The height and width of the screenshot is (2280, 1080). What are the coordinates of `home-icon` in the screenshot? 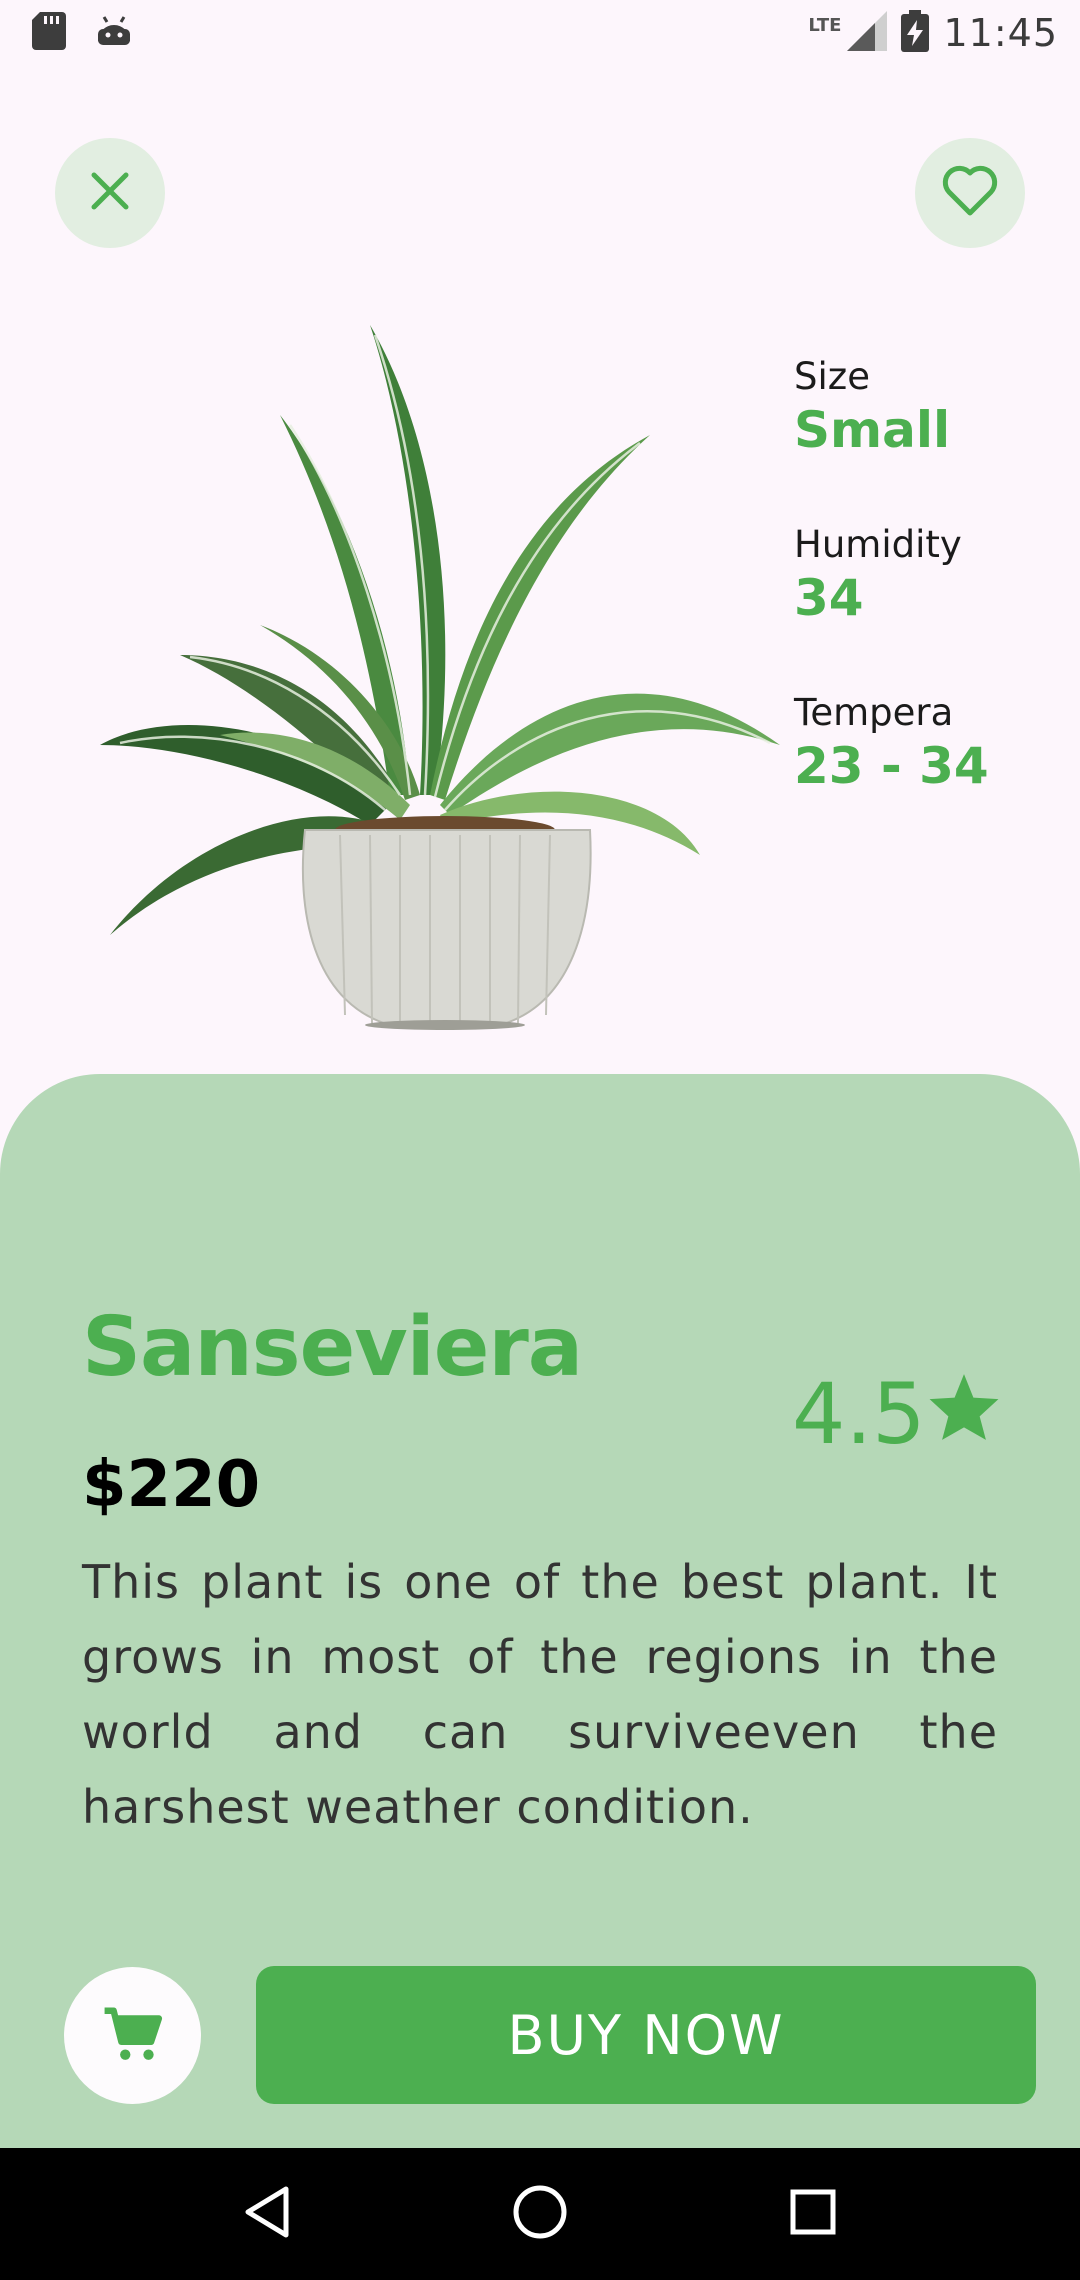 It's located at (540, 2214).